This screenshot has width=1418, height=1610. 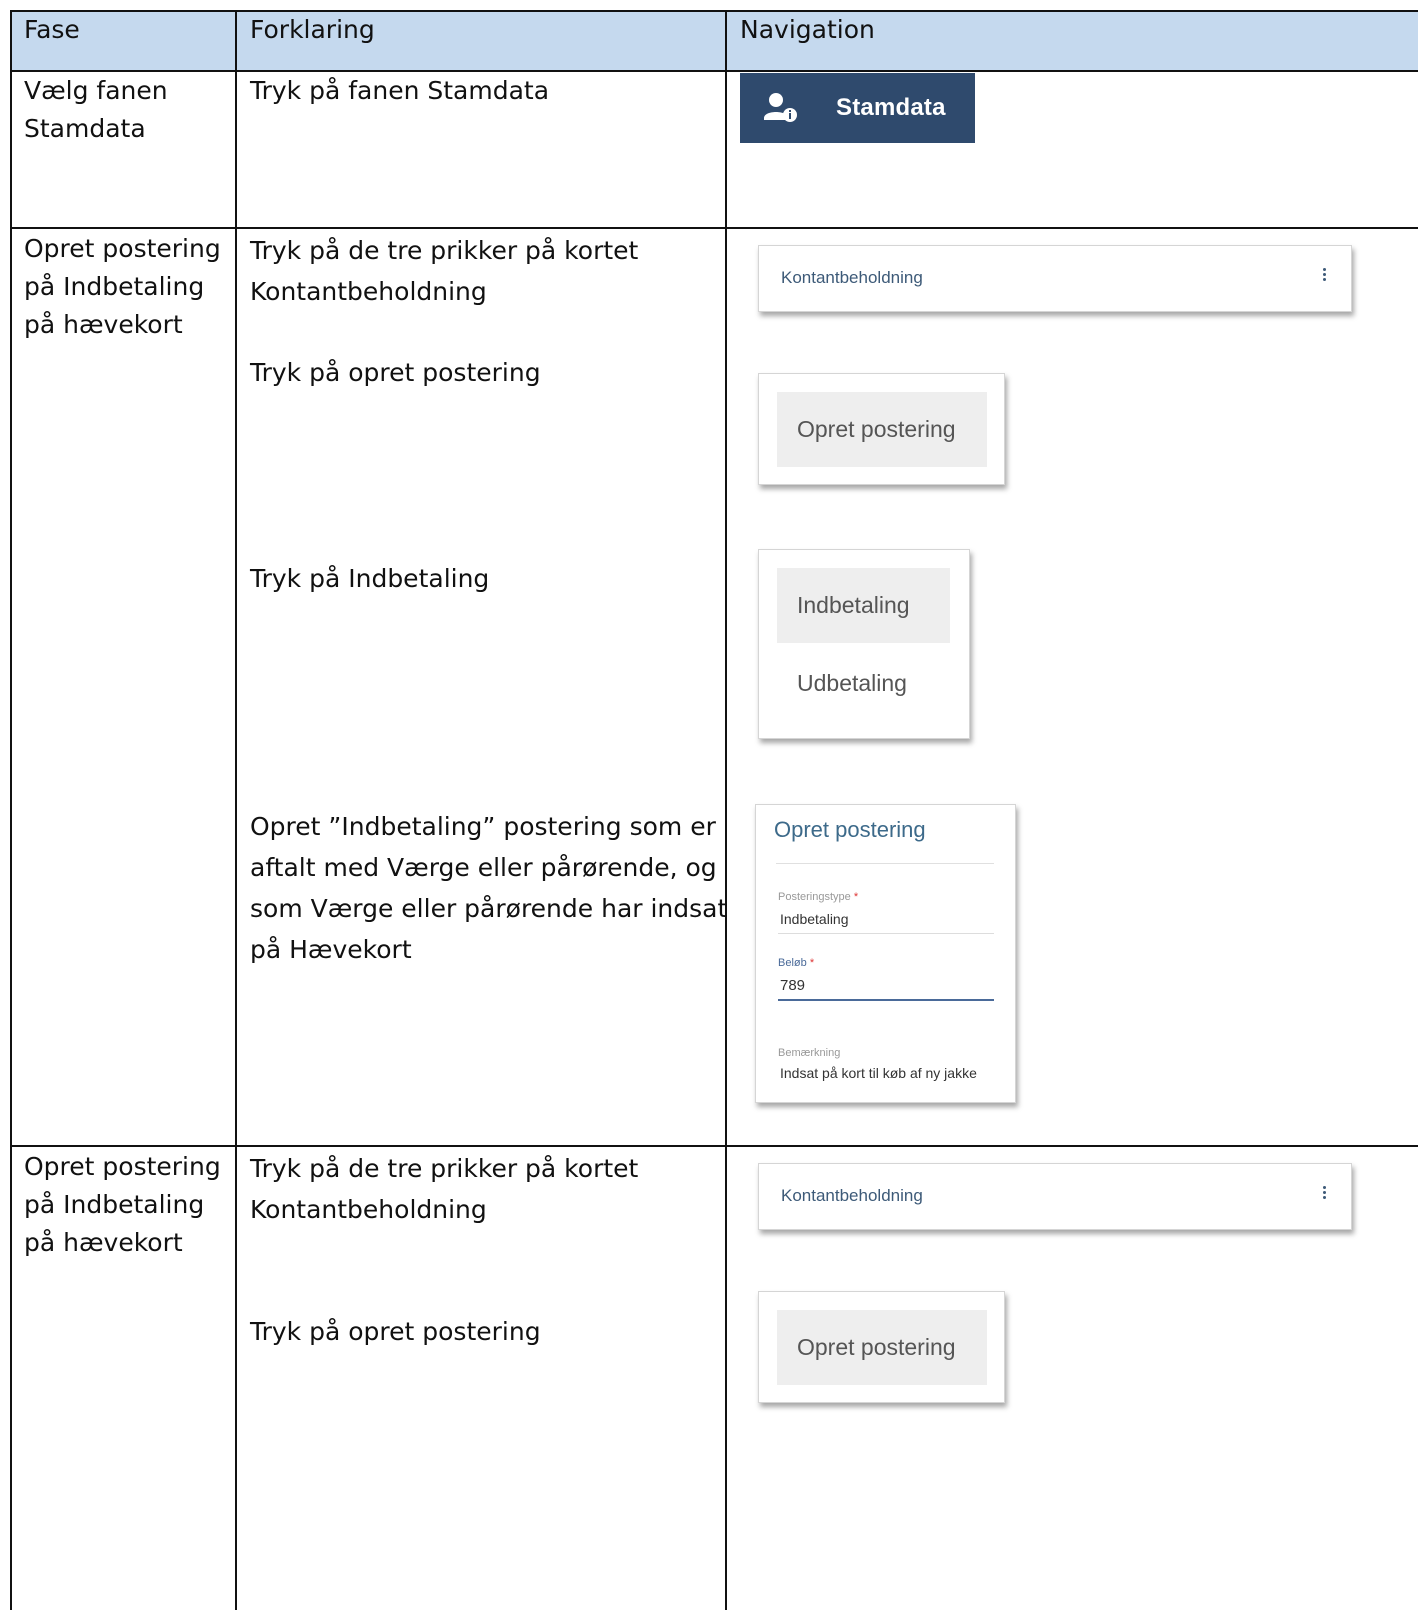 I want to click on row1-step1: Tryk på fanen Stamdata, so click(x=400, y=90).